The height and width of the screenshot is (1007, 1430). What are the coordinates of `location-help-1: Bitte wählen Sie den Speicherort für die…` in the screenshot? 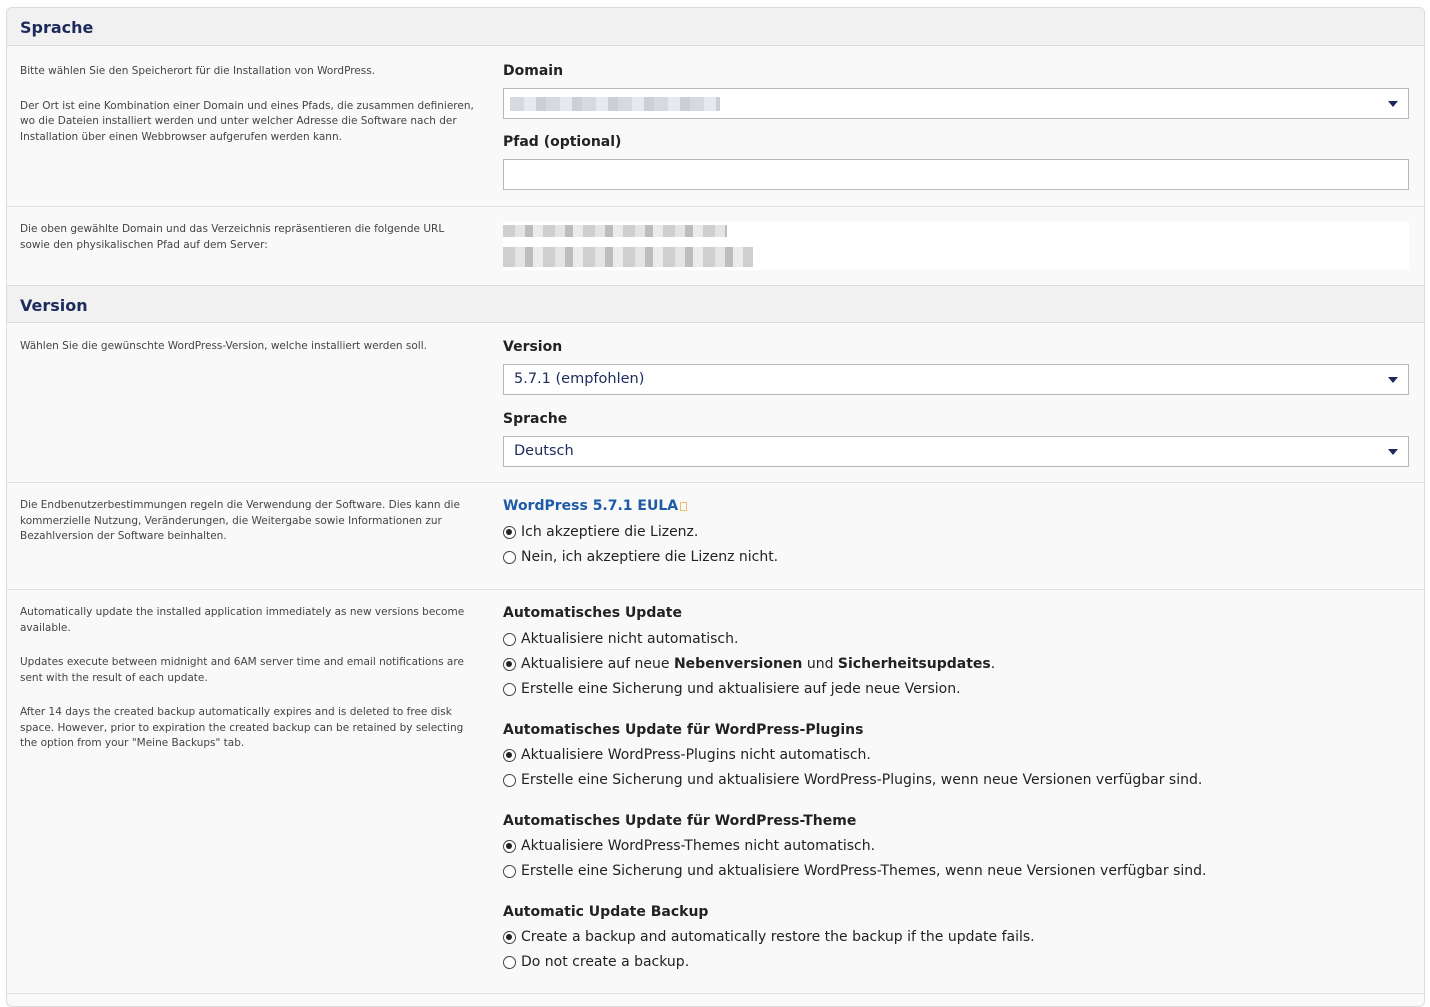 It's located at (198, 71).